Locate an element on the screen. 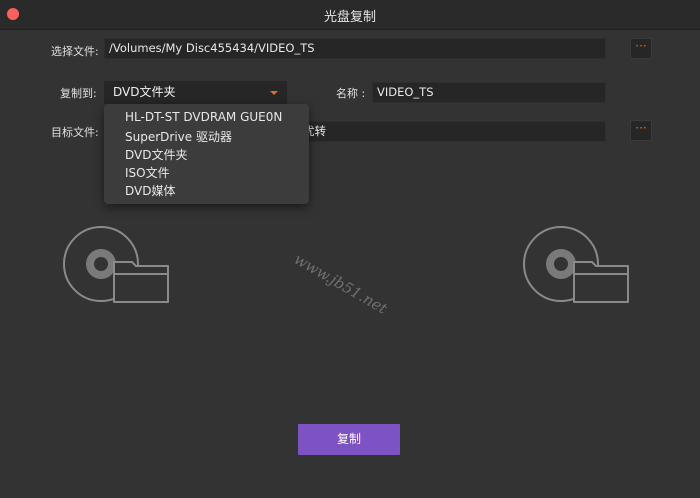 The width and height of the screenshot is (700, 498). name-field: VIDEO_TS is located at coordinates (489, 92).